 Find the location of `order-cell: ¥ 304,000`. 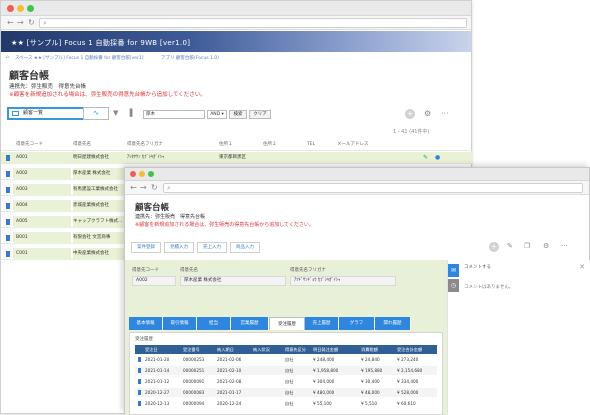

order-cell: ¥ 304,000 is located at coordinates (324, 381).